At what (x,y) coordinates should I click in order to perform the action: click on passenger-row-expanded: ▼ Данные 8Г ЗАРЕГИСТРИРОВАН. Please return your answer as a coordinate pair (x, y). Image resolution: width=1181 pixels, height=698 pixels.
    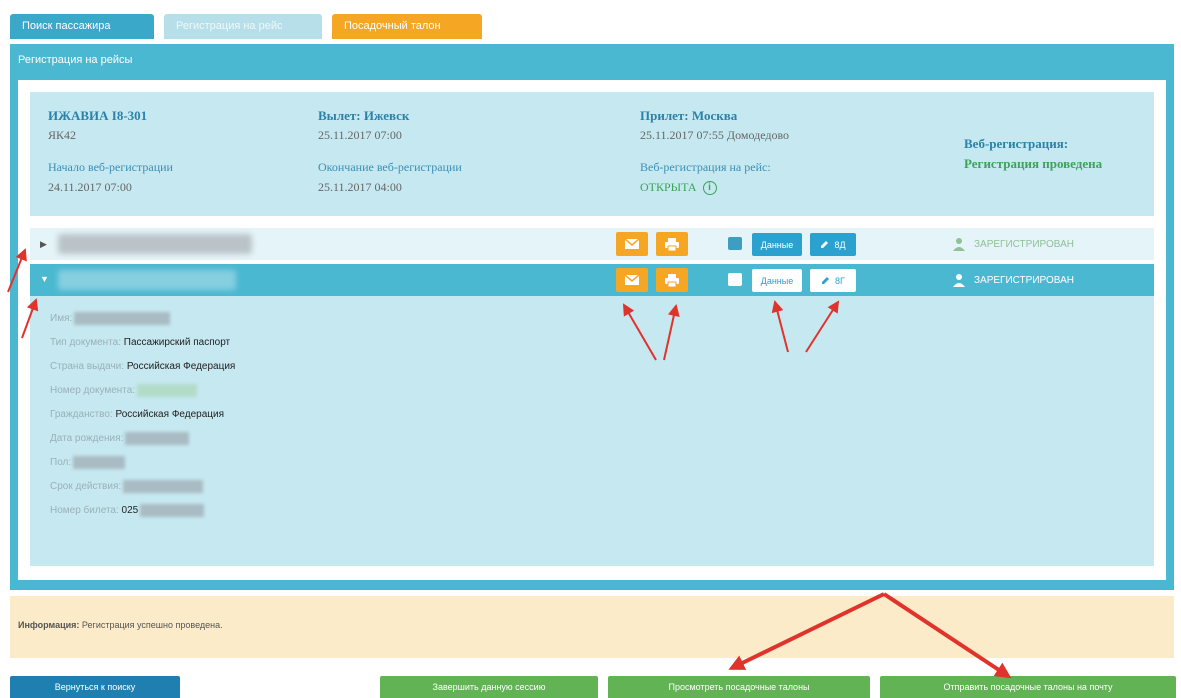
    Looking at the image, I should click on (592, 280).